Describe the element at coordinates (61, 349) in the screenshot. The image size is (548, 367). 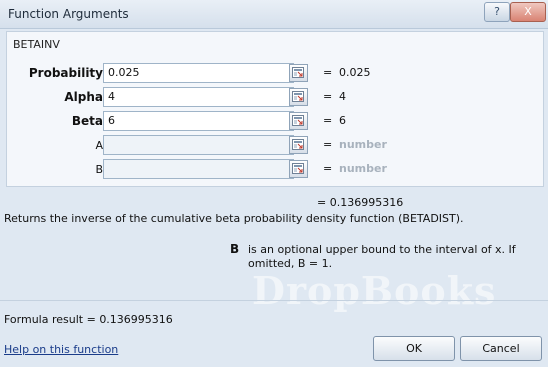
I see `help-on-function-link: Help on this function` at that location.